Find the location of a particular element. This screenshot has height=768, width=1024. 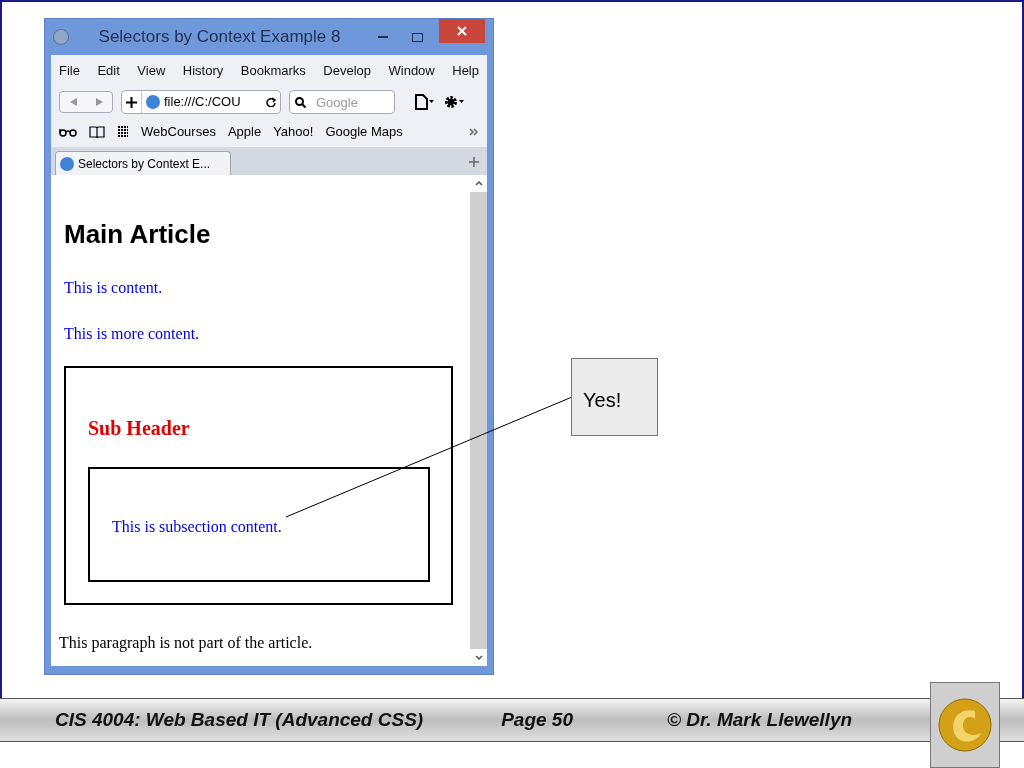

sub-header: Sub Header is located at coordinates (139, 428).